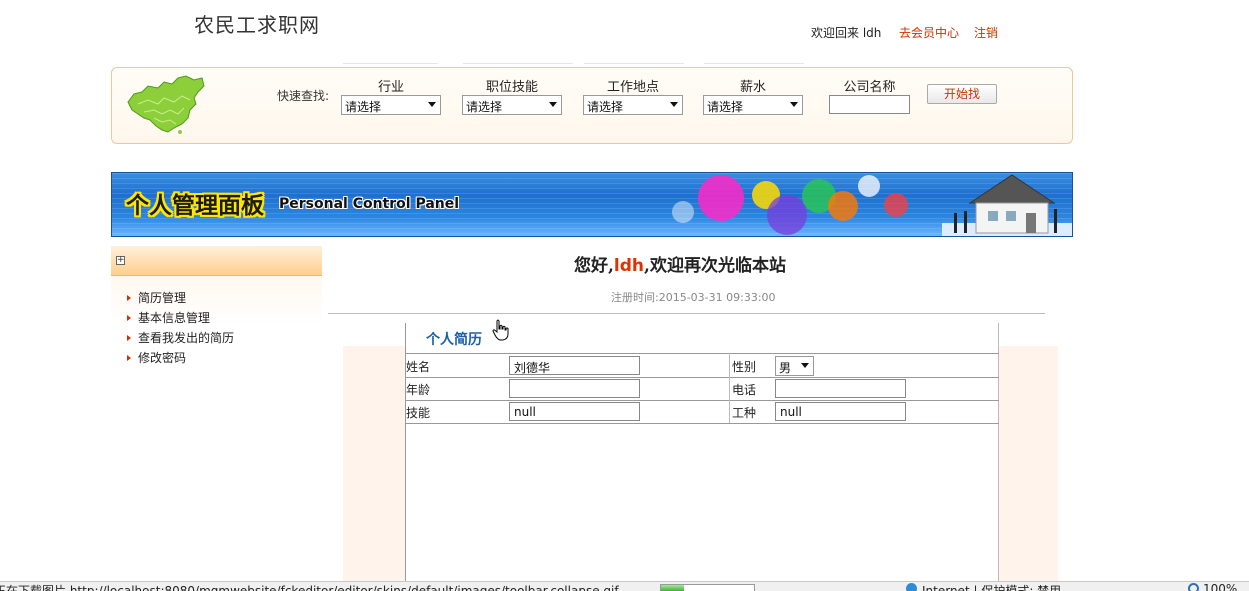 Image resolution: width=1249 pixels, height=591 pixels. Describe the element at coordinates (744, 367) in the screenshot. I see `gender-label: 性别` at that location.